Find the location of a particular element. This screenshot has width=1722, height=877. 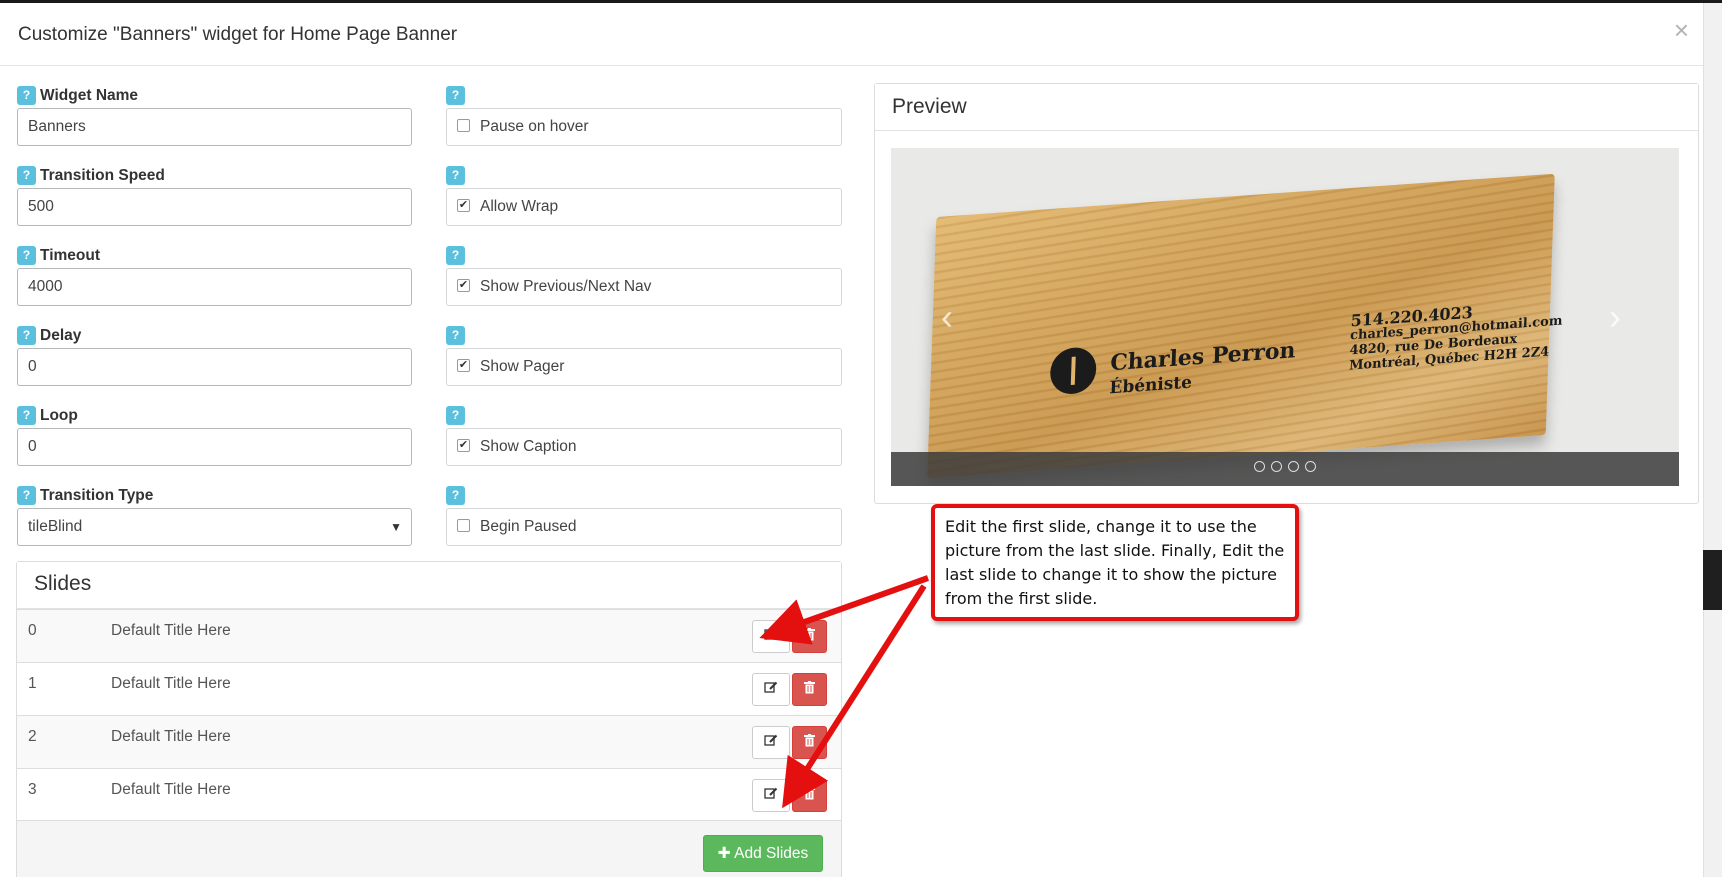

field-label: Delay is located at coordinates (61, 335).